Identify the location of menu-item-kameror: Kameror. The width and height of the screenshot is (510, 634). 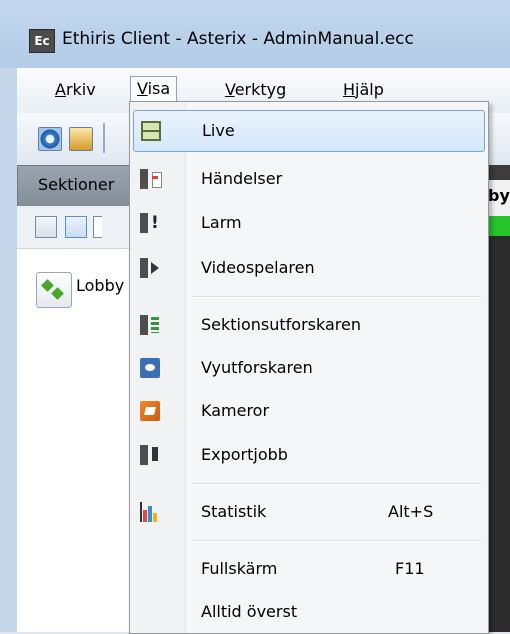
(309, 412).